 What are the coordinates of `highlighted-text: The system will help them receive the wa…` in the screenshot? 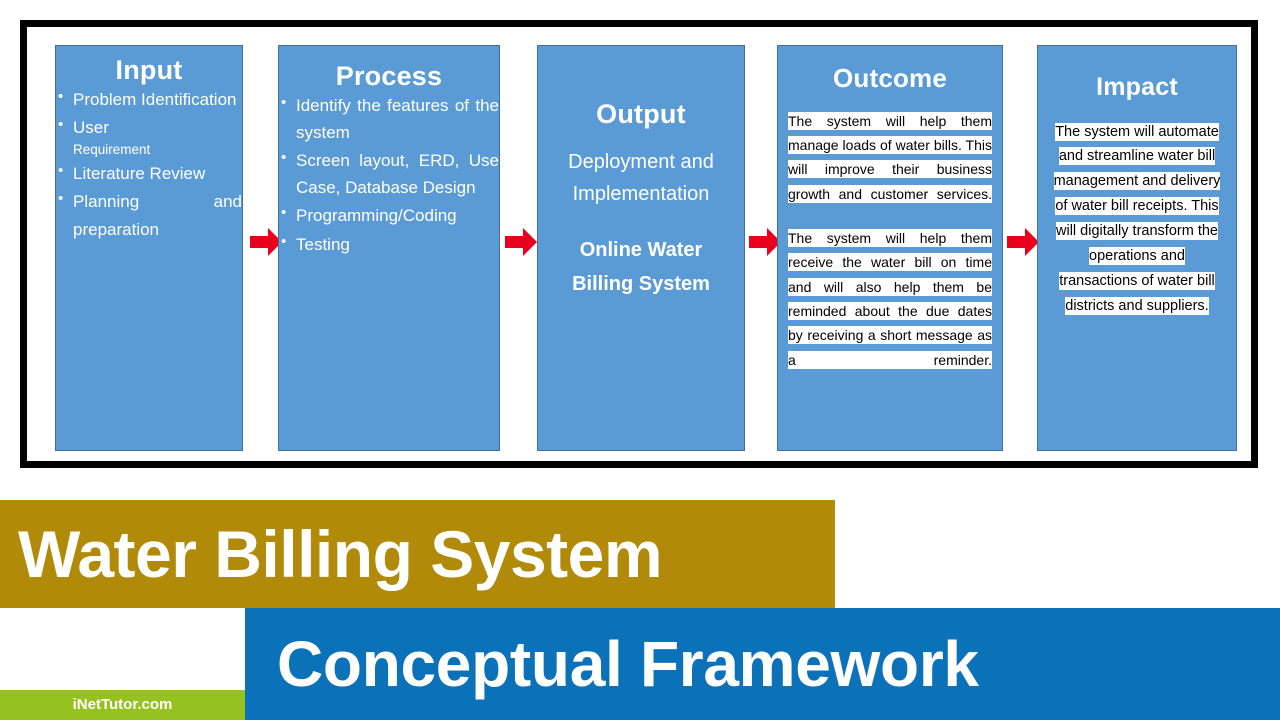 It's located at (890, 299).